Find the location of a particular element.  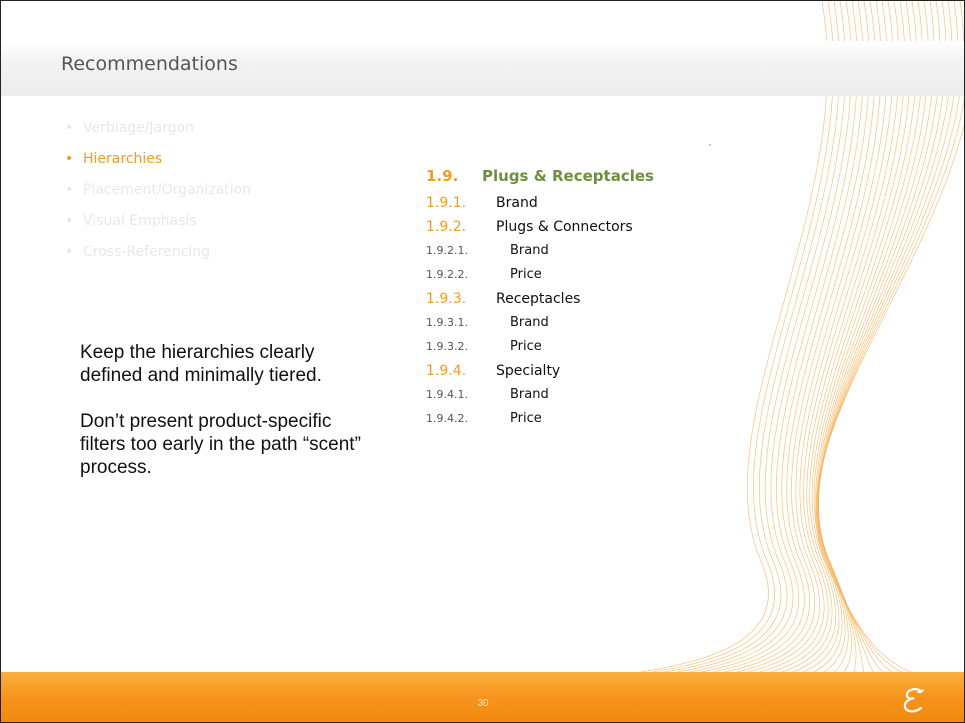

outline-number: 1.9.4. is located at coordinates (446, 371).